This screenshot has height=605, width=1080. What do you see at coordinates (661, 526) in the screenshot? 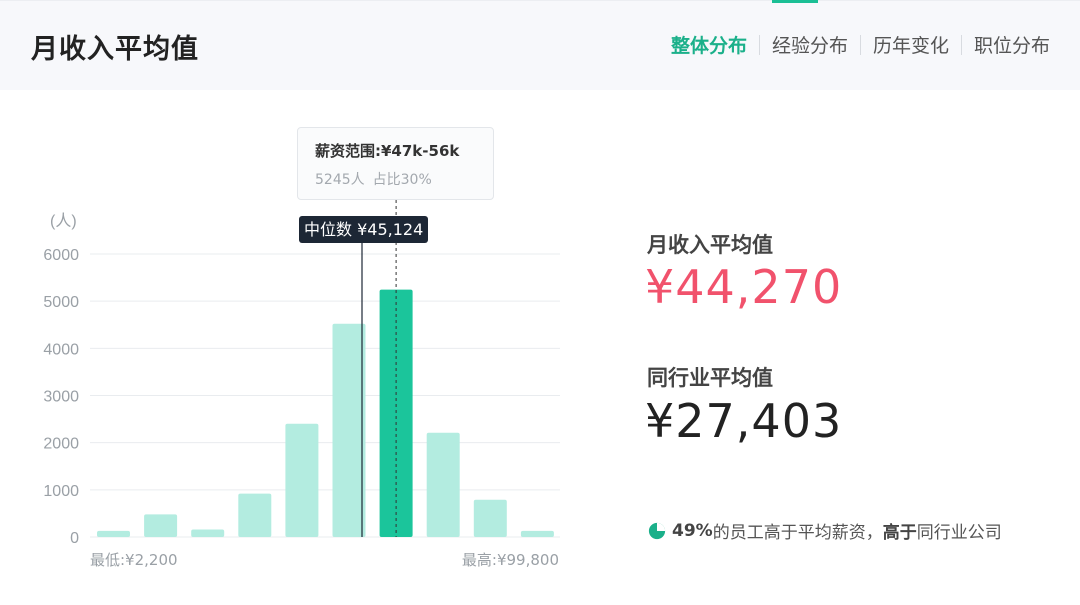
I see `pie-gap` at bounding box center [661, 526].